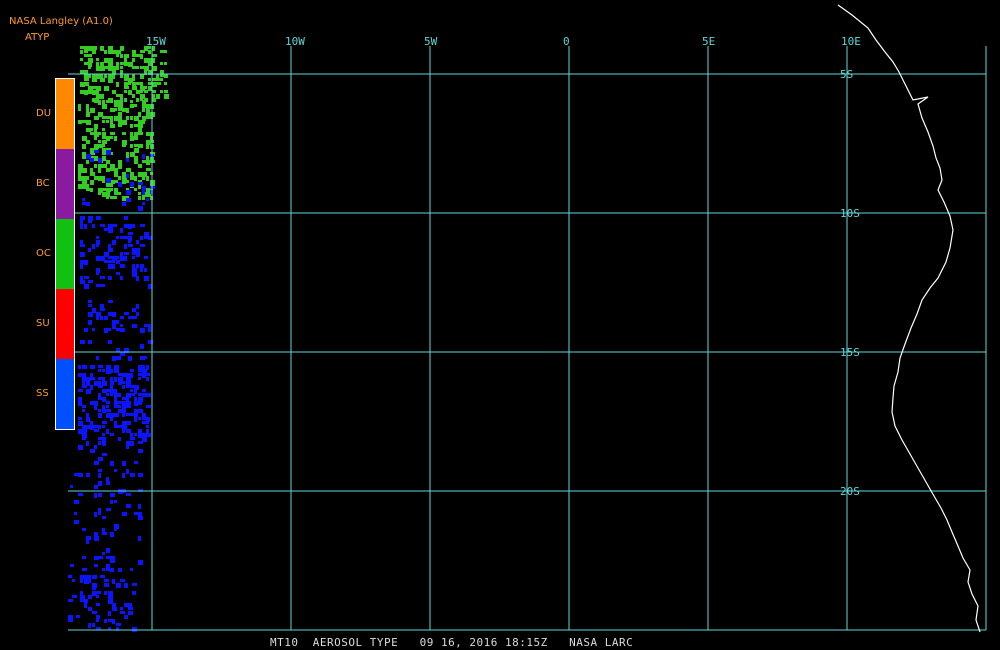  I want to click on aerosol-type-legend, so click(65, 254).